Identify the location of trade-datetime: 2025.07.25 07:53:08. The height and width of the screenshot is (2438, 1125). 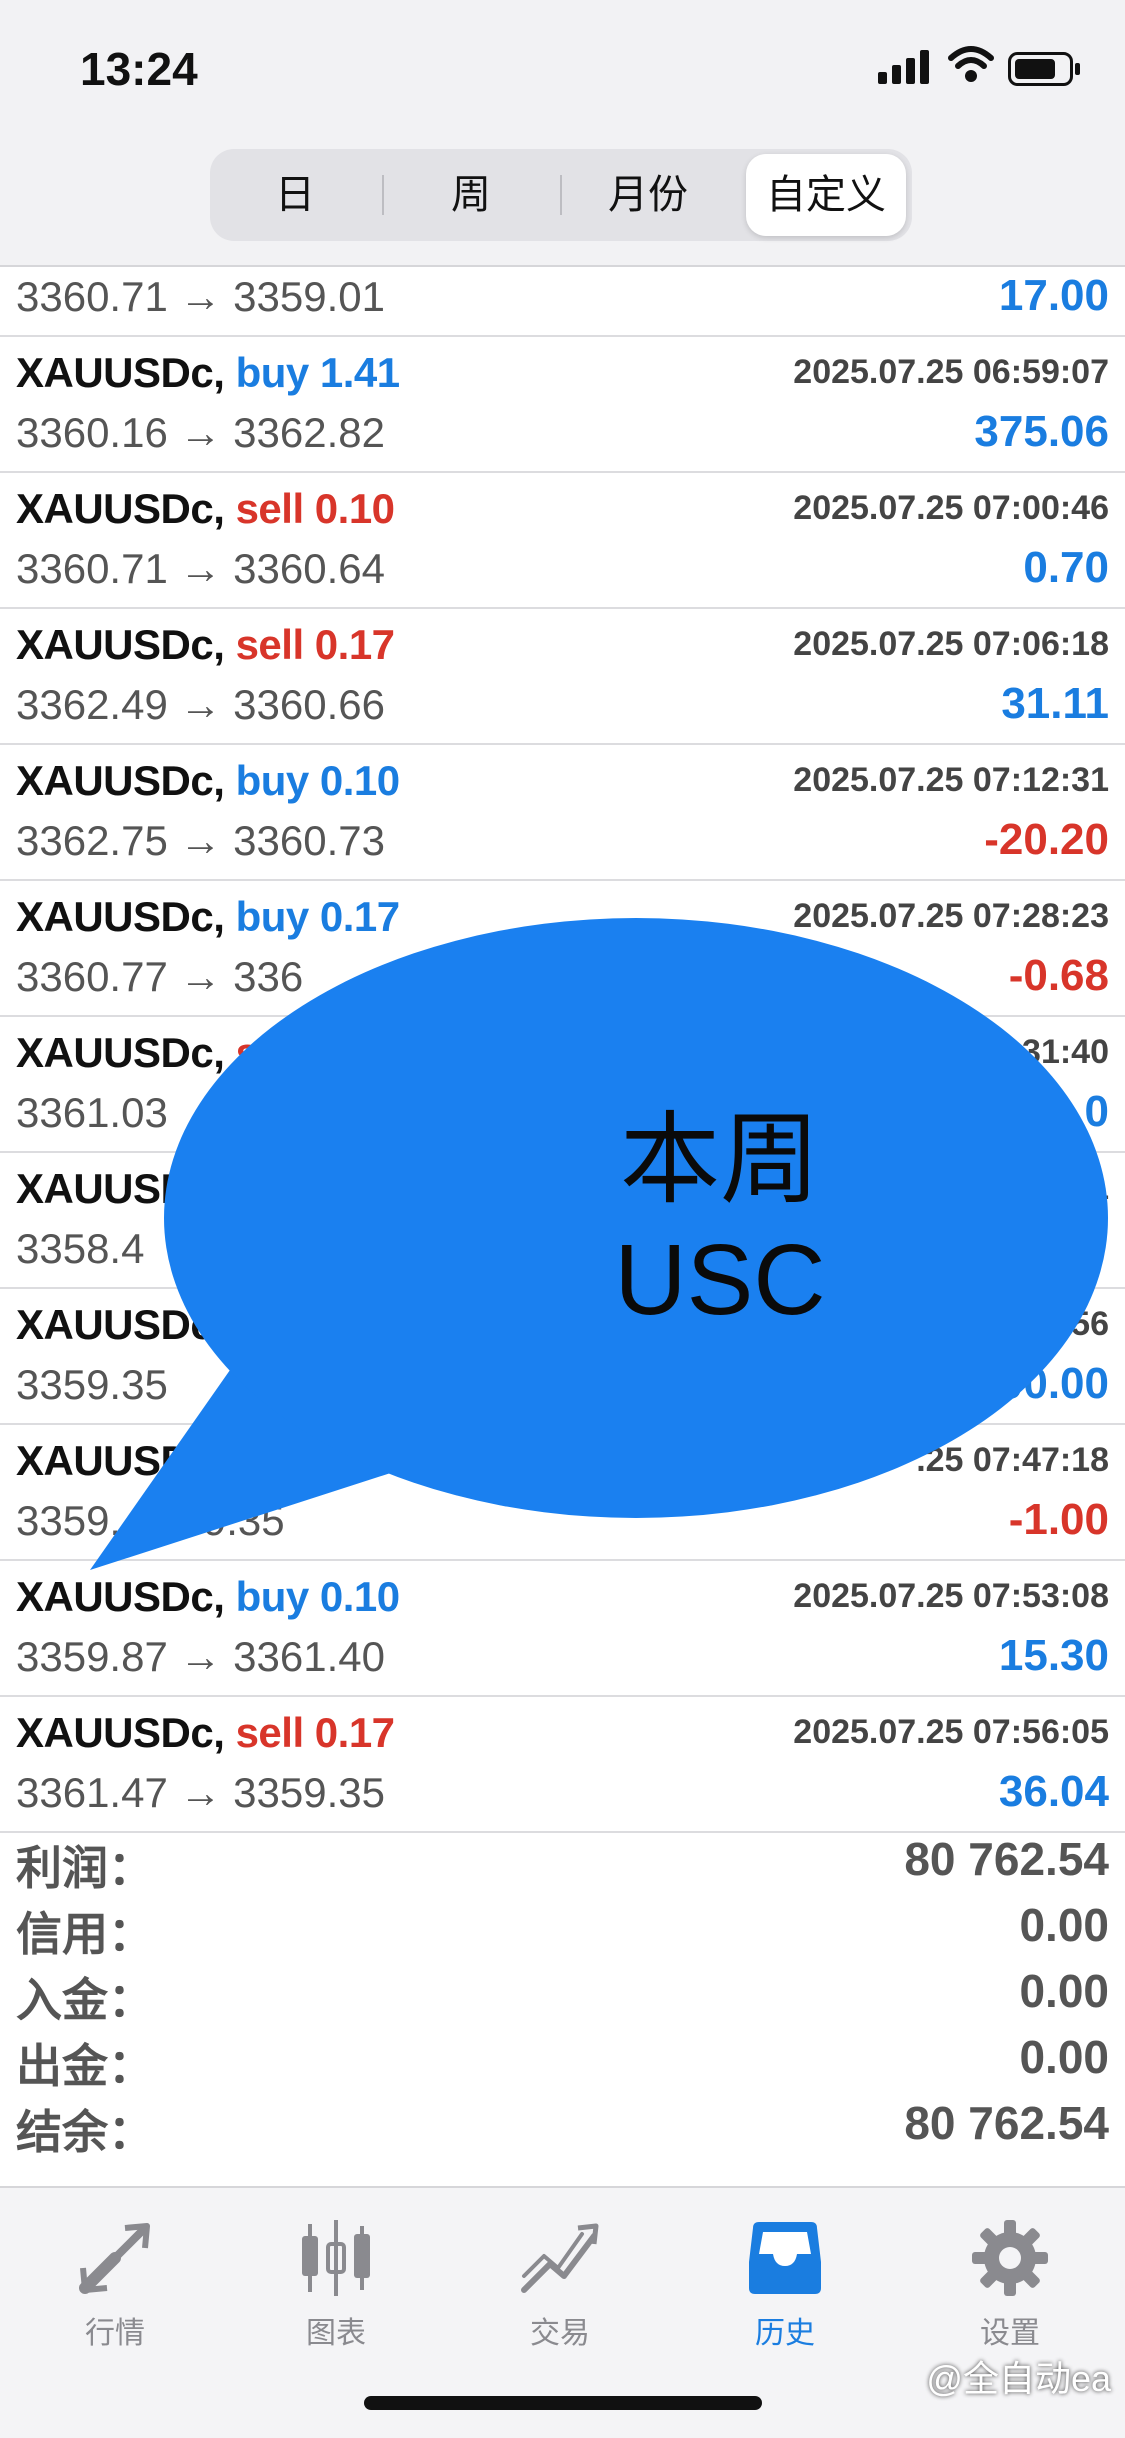
(951, 1596).